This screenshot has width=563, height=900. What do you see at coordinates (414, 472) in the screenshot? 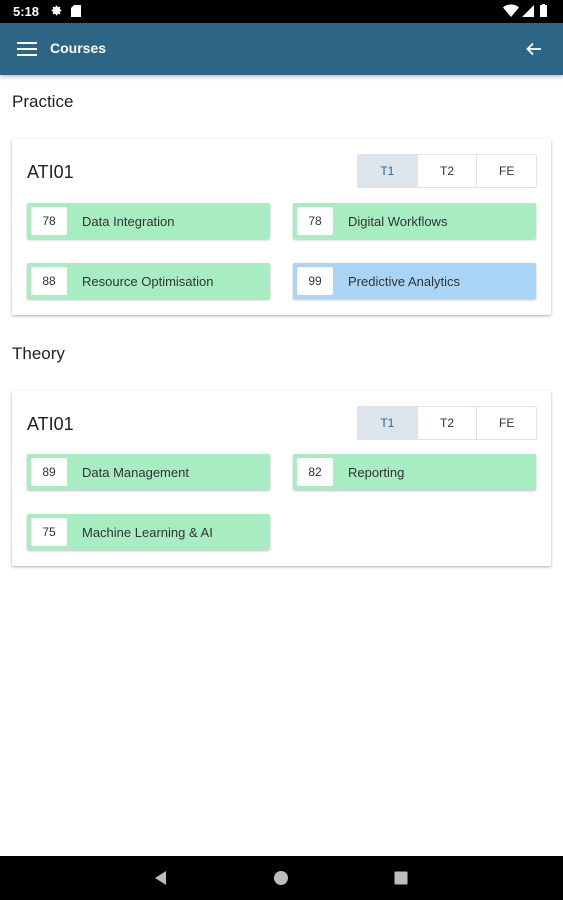
I see `course-item: 82 Reporting` at bounding box center [414, 472].